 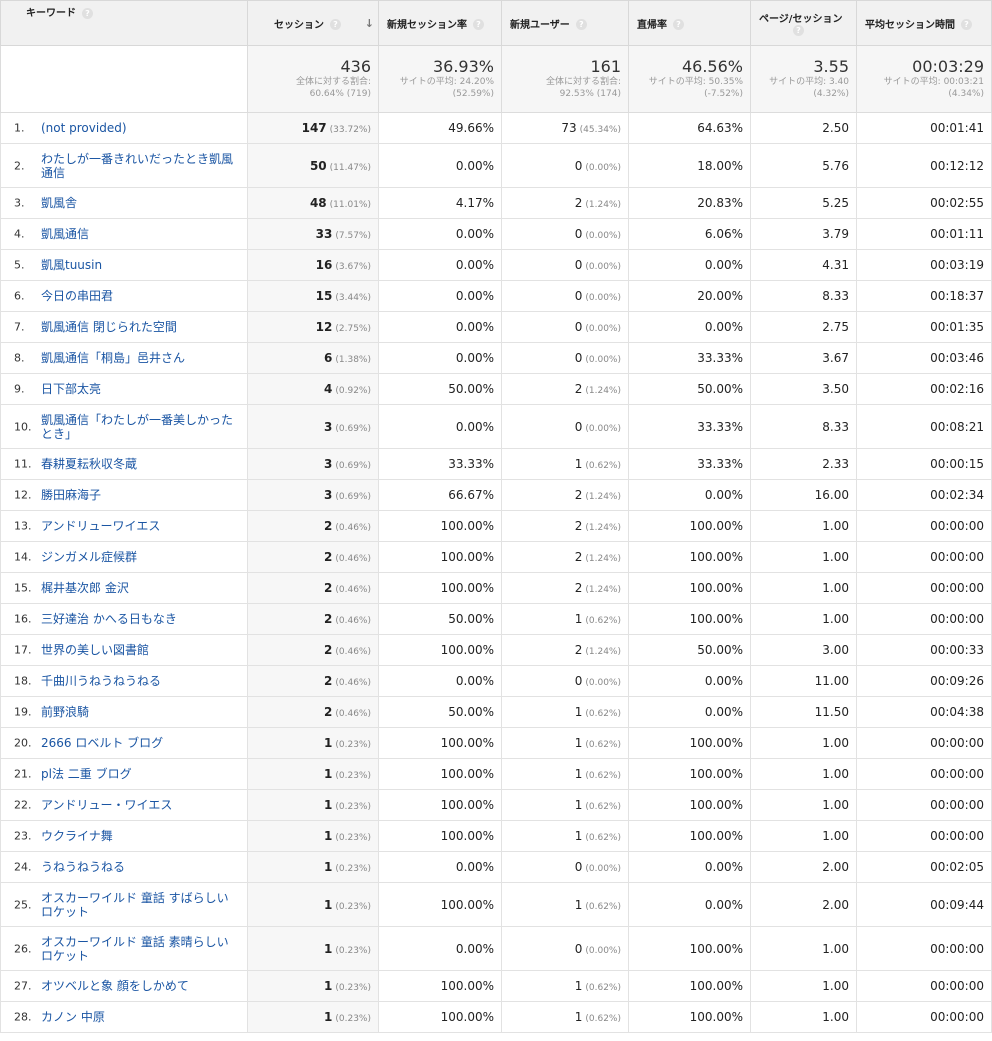 I want to click on keyword-link: 2666 ロベルト ブログ, so click(x=140, y=743).